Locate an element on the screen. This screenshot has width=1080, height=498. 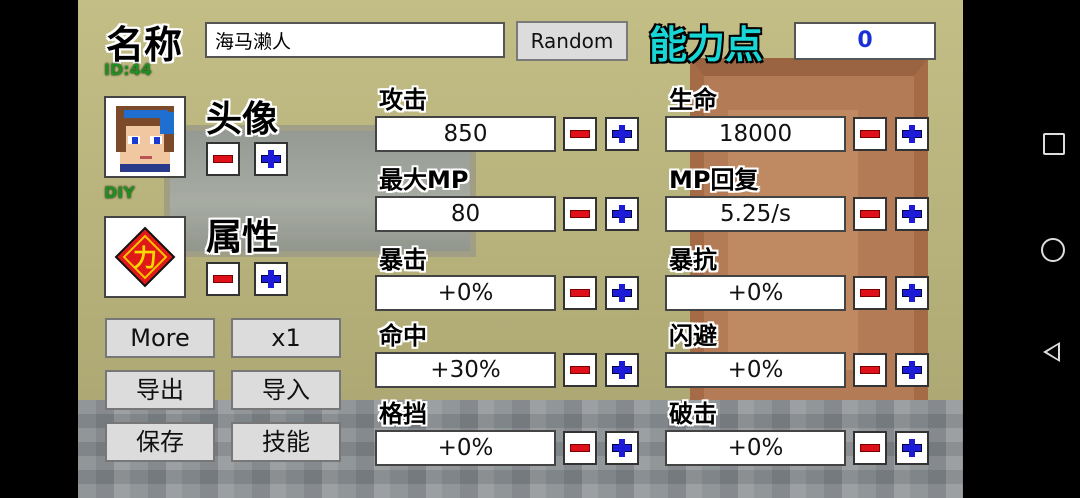
stat-label: MP回复 is located at coordinates (714, 180).